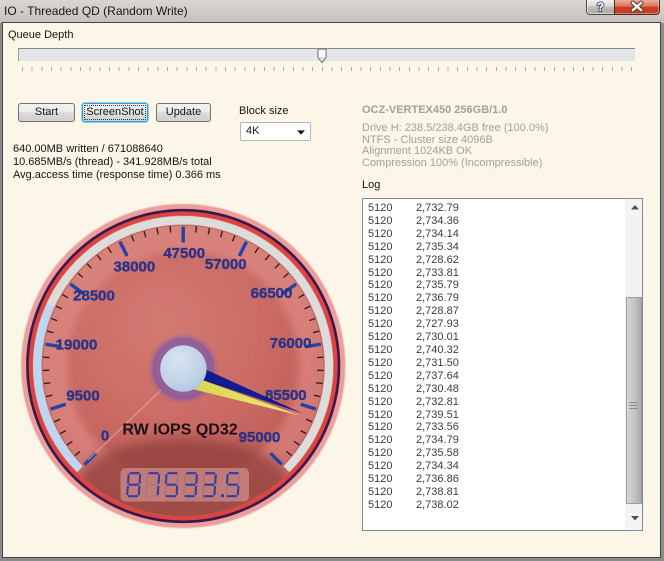 The width and height of the screenshot is (664, 561). Describe the element at coordinates (179, 430) in the screenshot. I see `svg-text: RW IOPS QD32` at that location.